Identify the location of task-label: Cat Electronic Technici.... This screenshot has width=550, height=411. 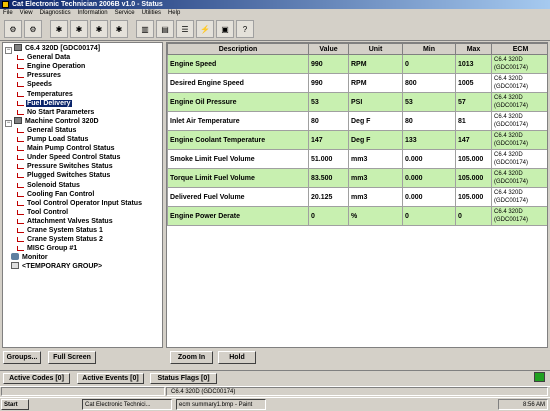
(118, 405).